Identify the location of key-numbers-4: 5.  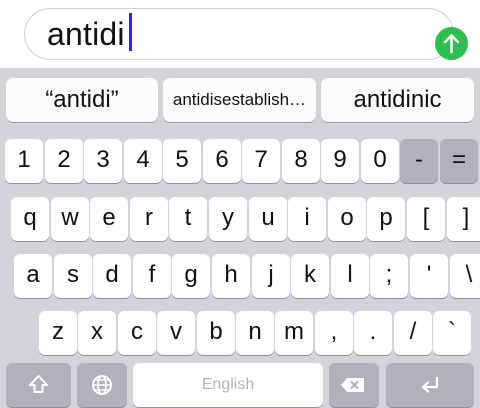
(182, 161).